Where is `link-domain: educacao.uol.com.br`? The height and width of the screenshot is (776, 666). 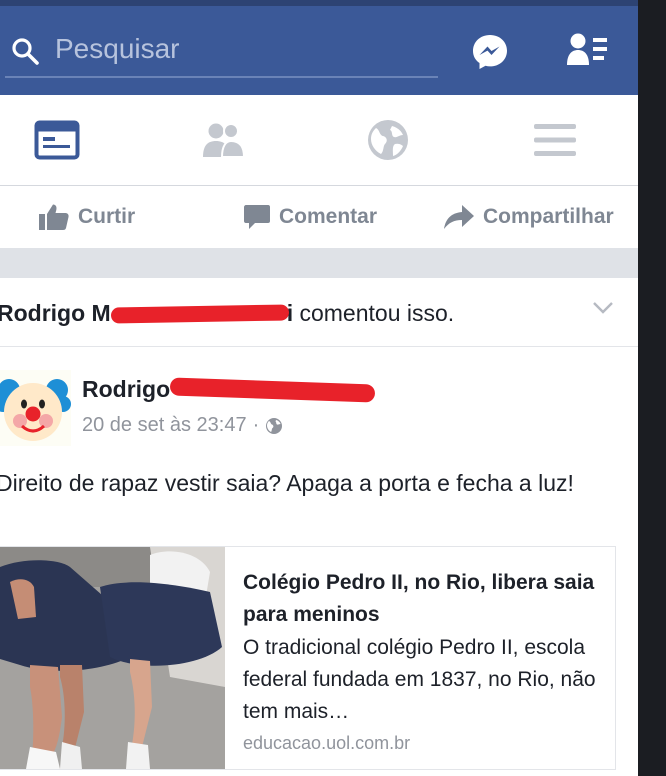 link-domain: educacao.uol.com.br is located at coordinates (327, 743).